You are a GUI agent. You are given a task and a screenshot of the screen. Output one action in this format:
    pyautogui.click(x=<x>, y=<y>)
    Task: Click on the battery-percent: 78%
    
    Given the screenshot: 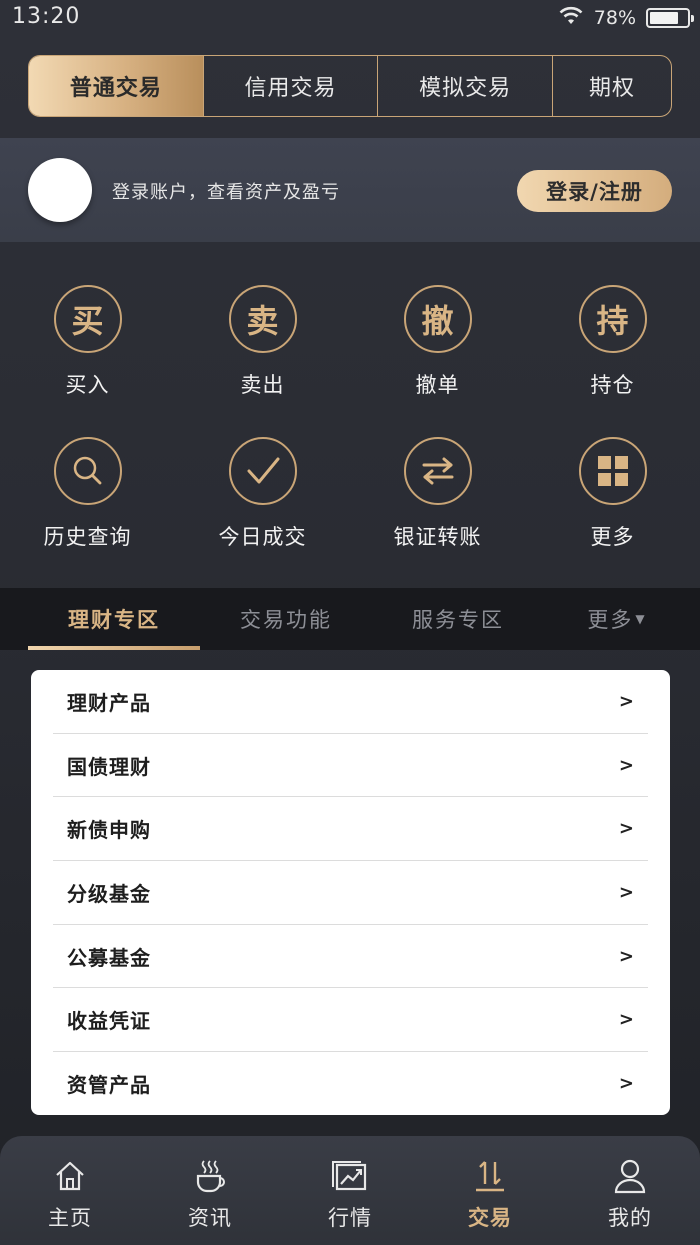 What is the action you would take?
    pyautogui.click(x=614, y=18)
    